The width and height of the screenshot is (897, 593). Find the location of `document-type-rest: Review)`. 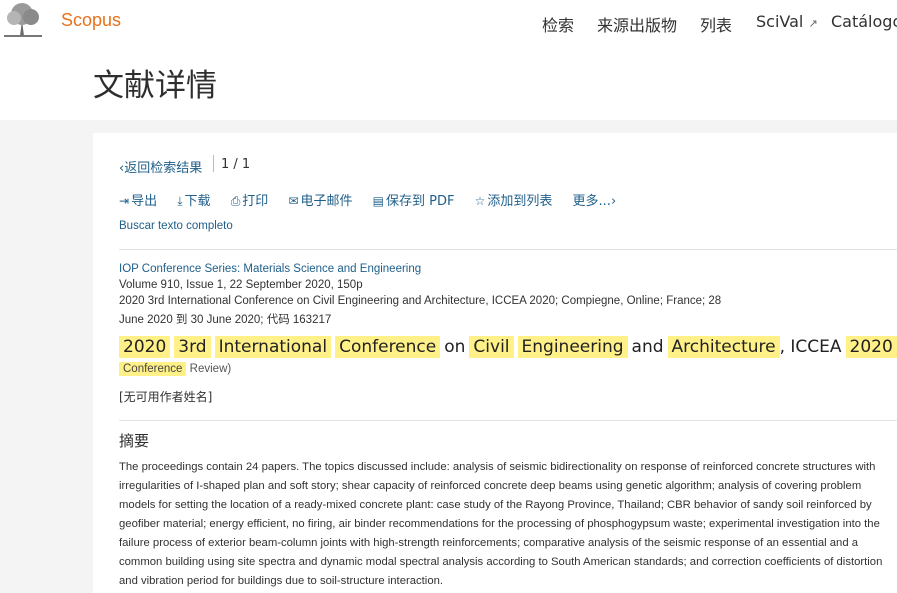

document-type-rest: Review) is located at coordinates (210, 369).